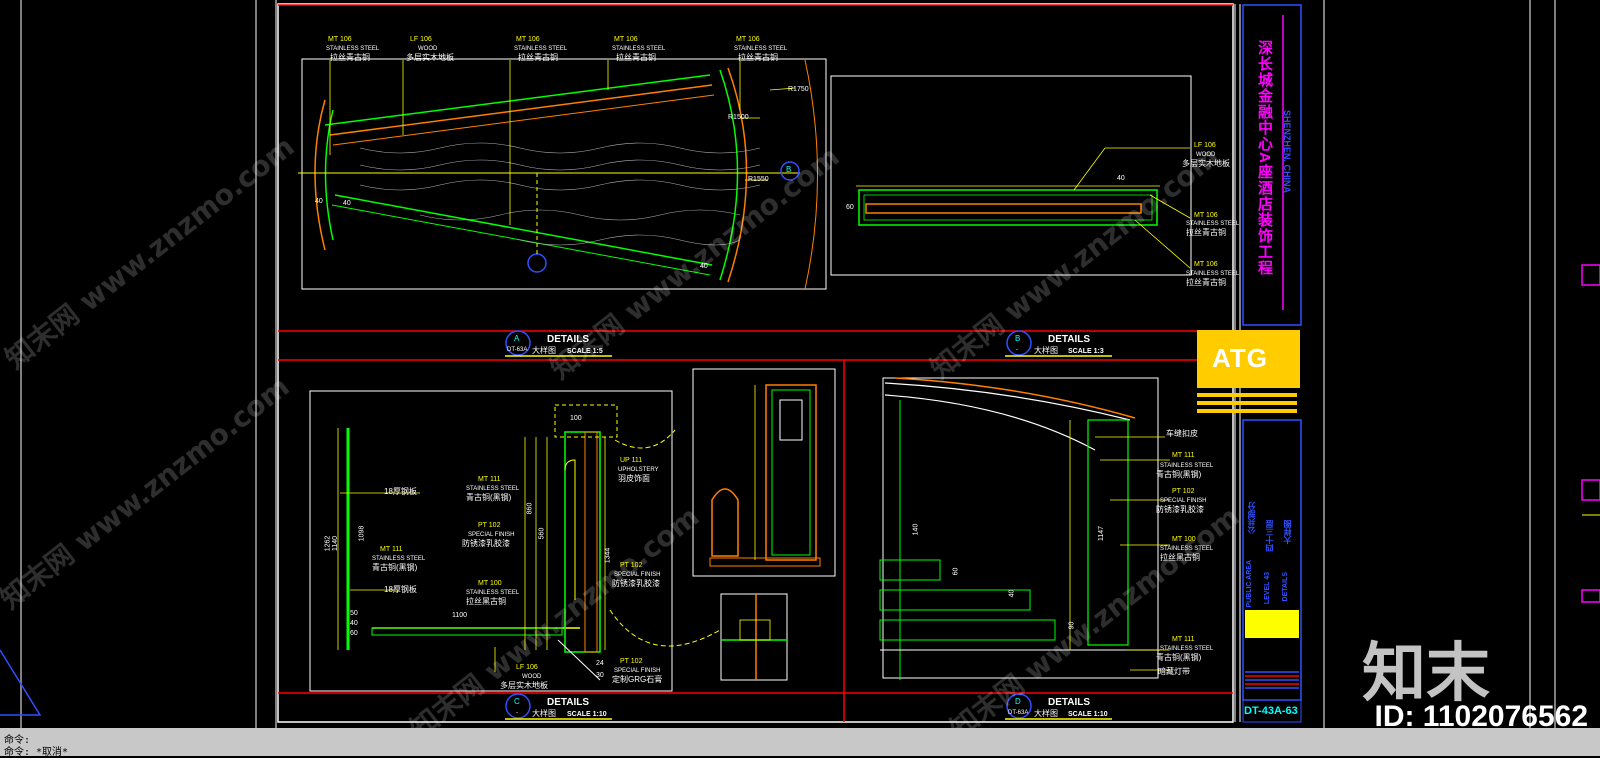 The image size is (1600, 758). Describe the element at coordinates (568, 339) in the screenshot. I see `detail-a-title: DETAILS` at that location.